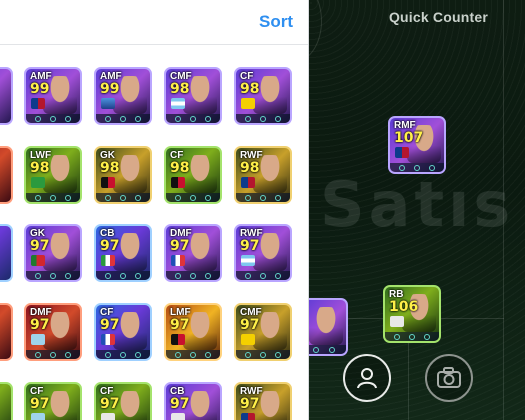 This screenshot has width=525, height=420. I want to click on player-card: RWF 98, so click(263, 175).